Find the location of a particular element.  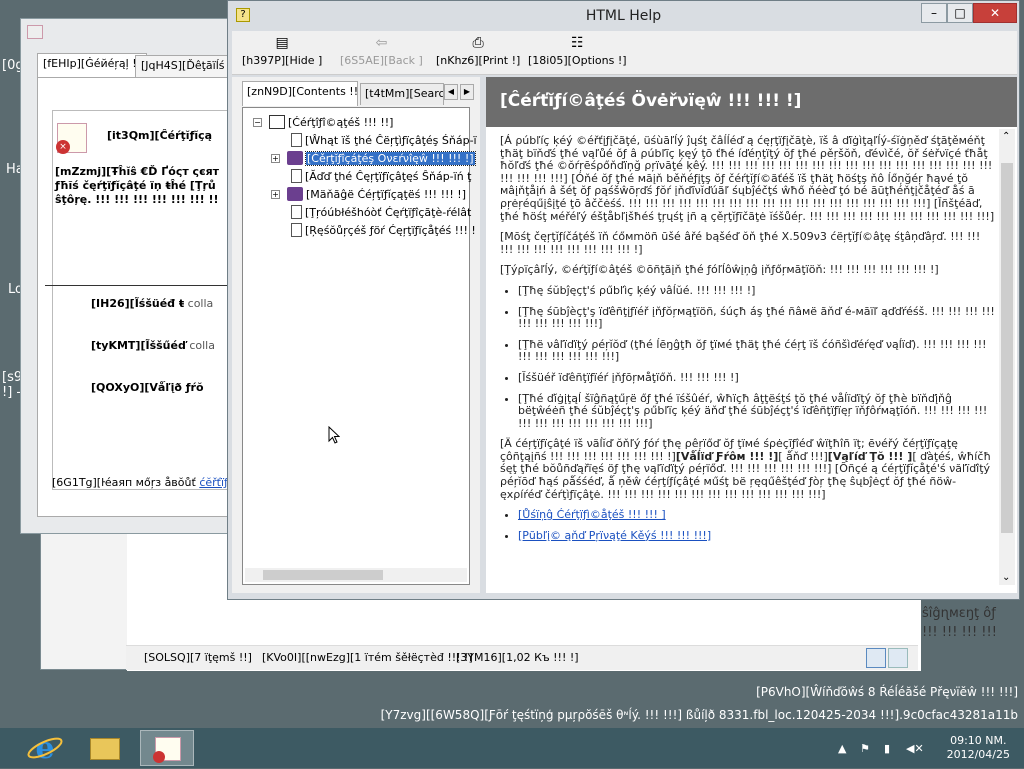

issued-to-row: [IH26][Ĩśšüéđ ŧ colla is located at coordinates (152, 303).